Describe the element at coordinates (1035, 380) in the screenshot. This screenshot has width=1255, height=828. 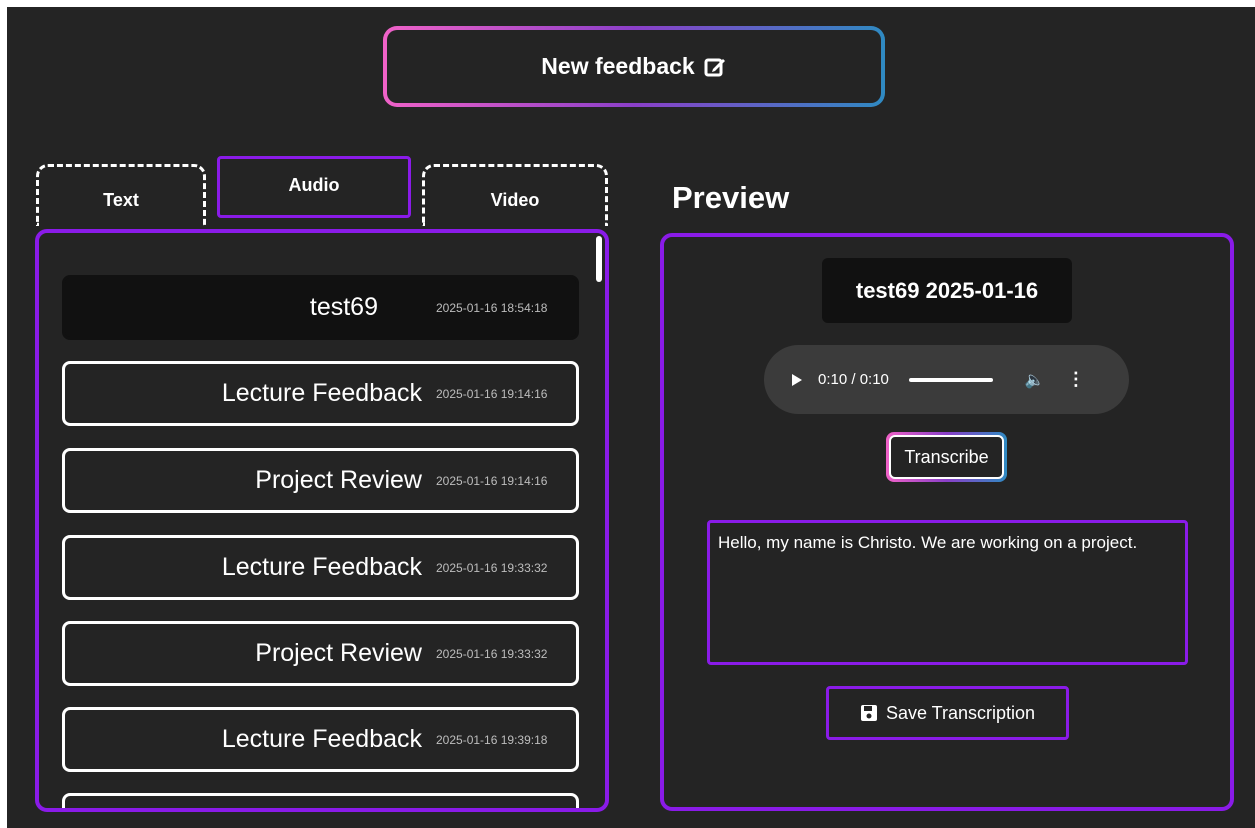
I see `volume-icon: 🔈` at that location.